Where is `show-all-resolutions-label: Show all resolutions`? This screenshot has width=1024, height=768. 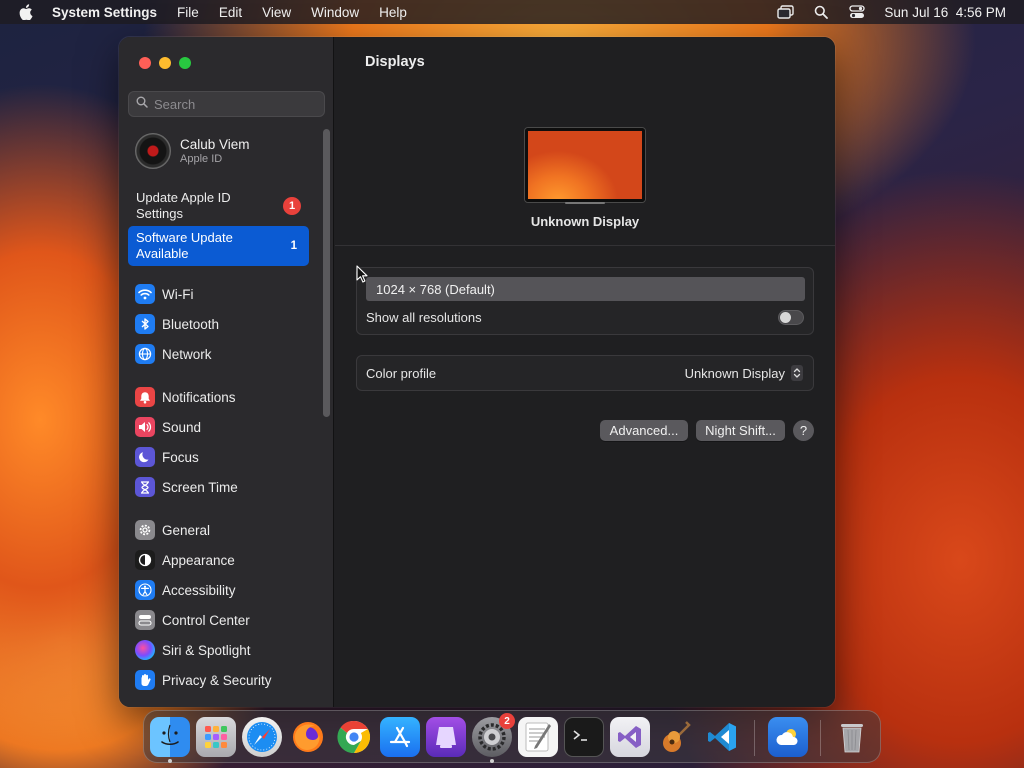 show-all-resolutions-label: Show all resolutions is located at coordinates (424, 317).